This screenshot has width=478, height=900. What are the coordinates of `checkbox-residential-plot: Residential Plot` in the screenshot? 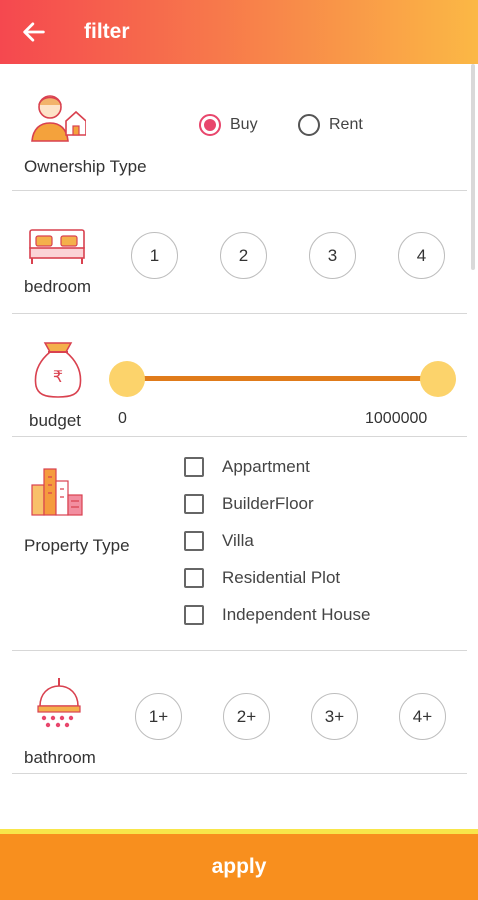 It's located at (262, 578).